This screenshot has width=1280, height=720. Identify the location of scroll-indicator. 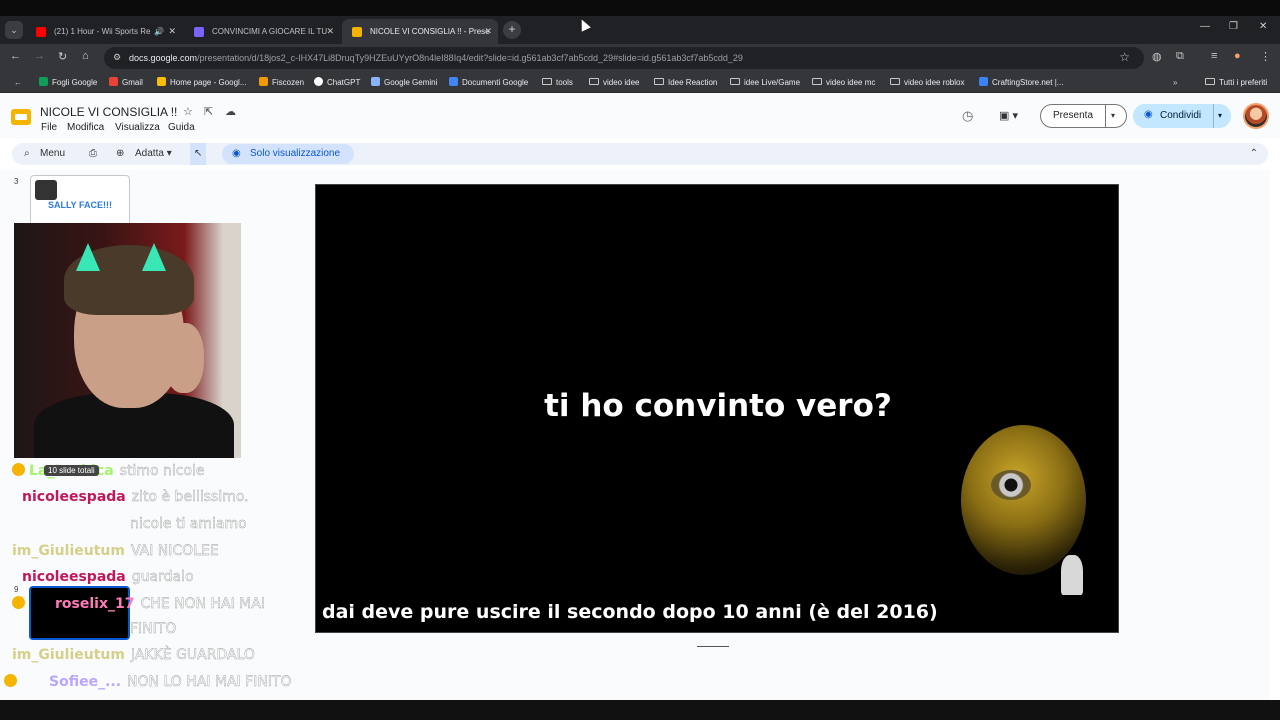
(713, 646).